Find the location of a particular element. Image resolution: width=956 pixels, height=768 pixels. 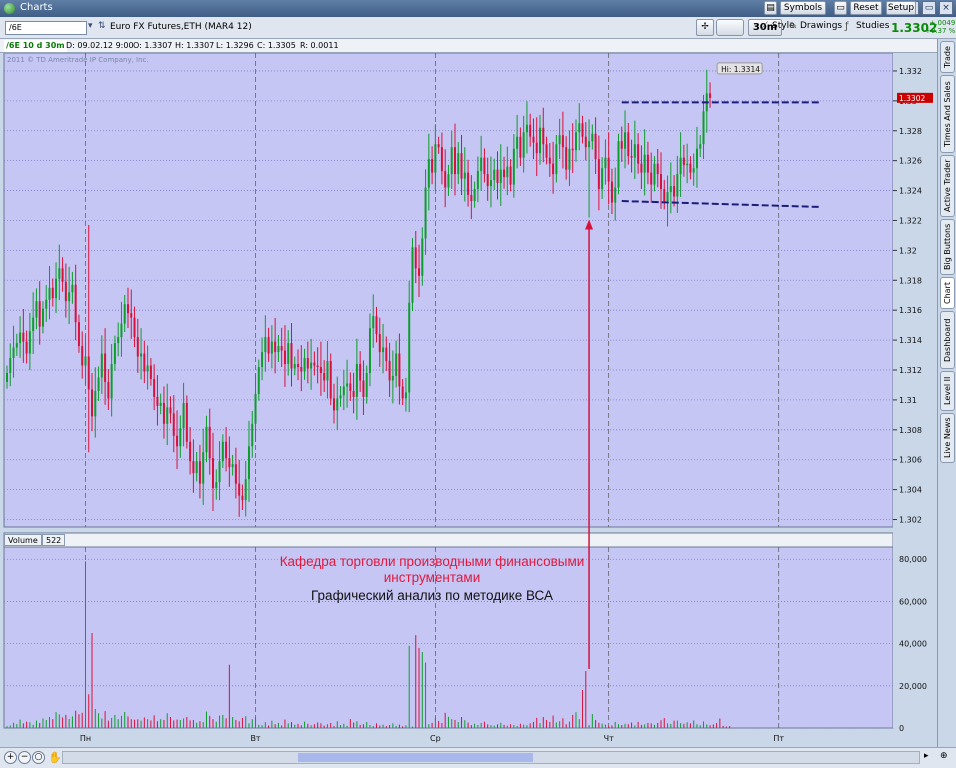

day-label: Вт is located at coordinates (255, 738).